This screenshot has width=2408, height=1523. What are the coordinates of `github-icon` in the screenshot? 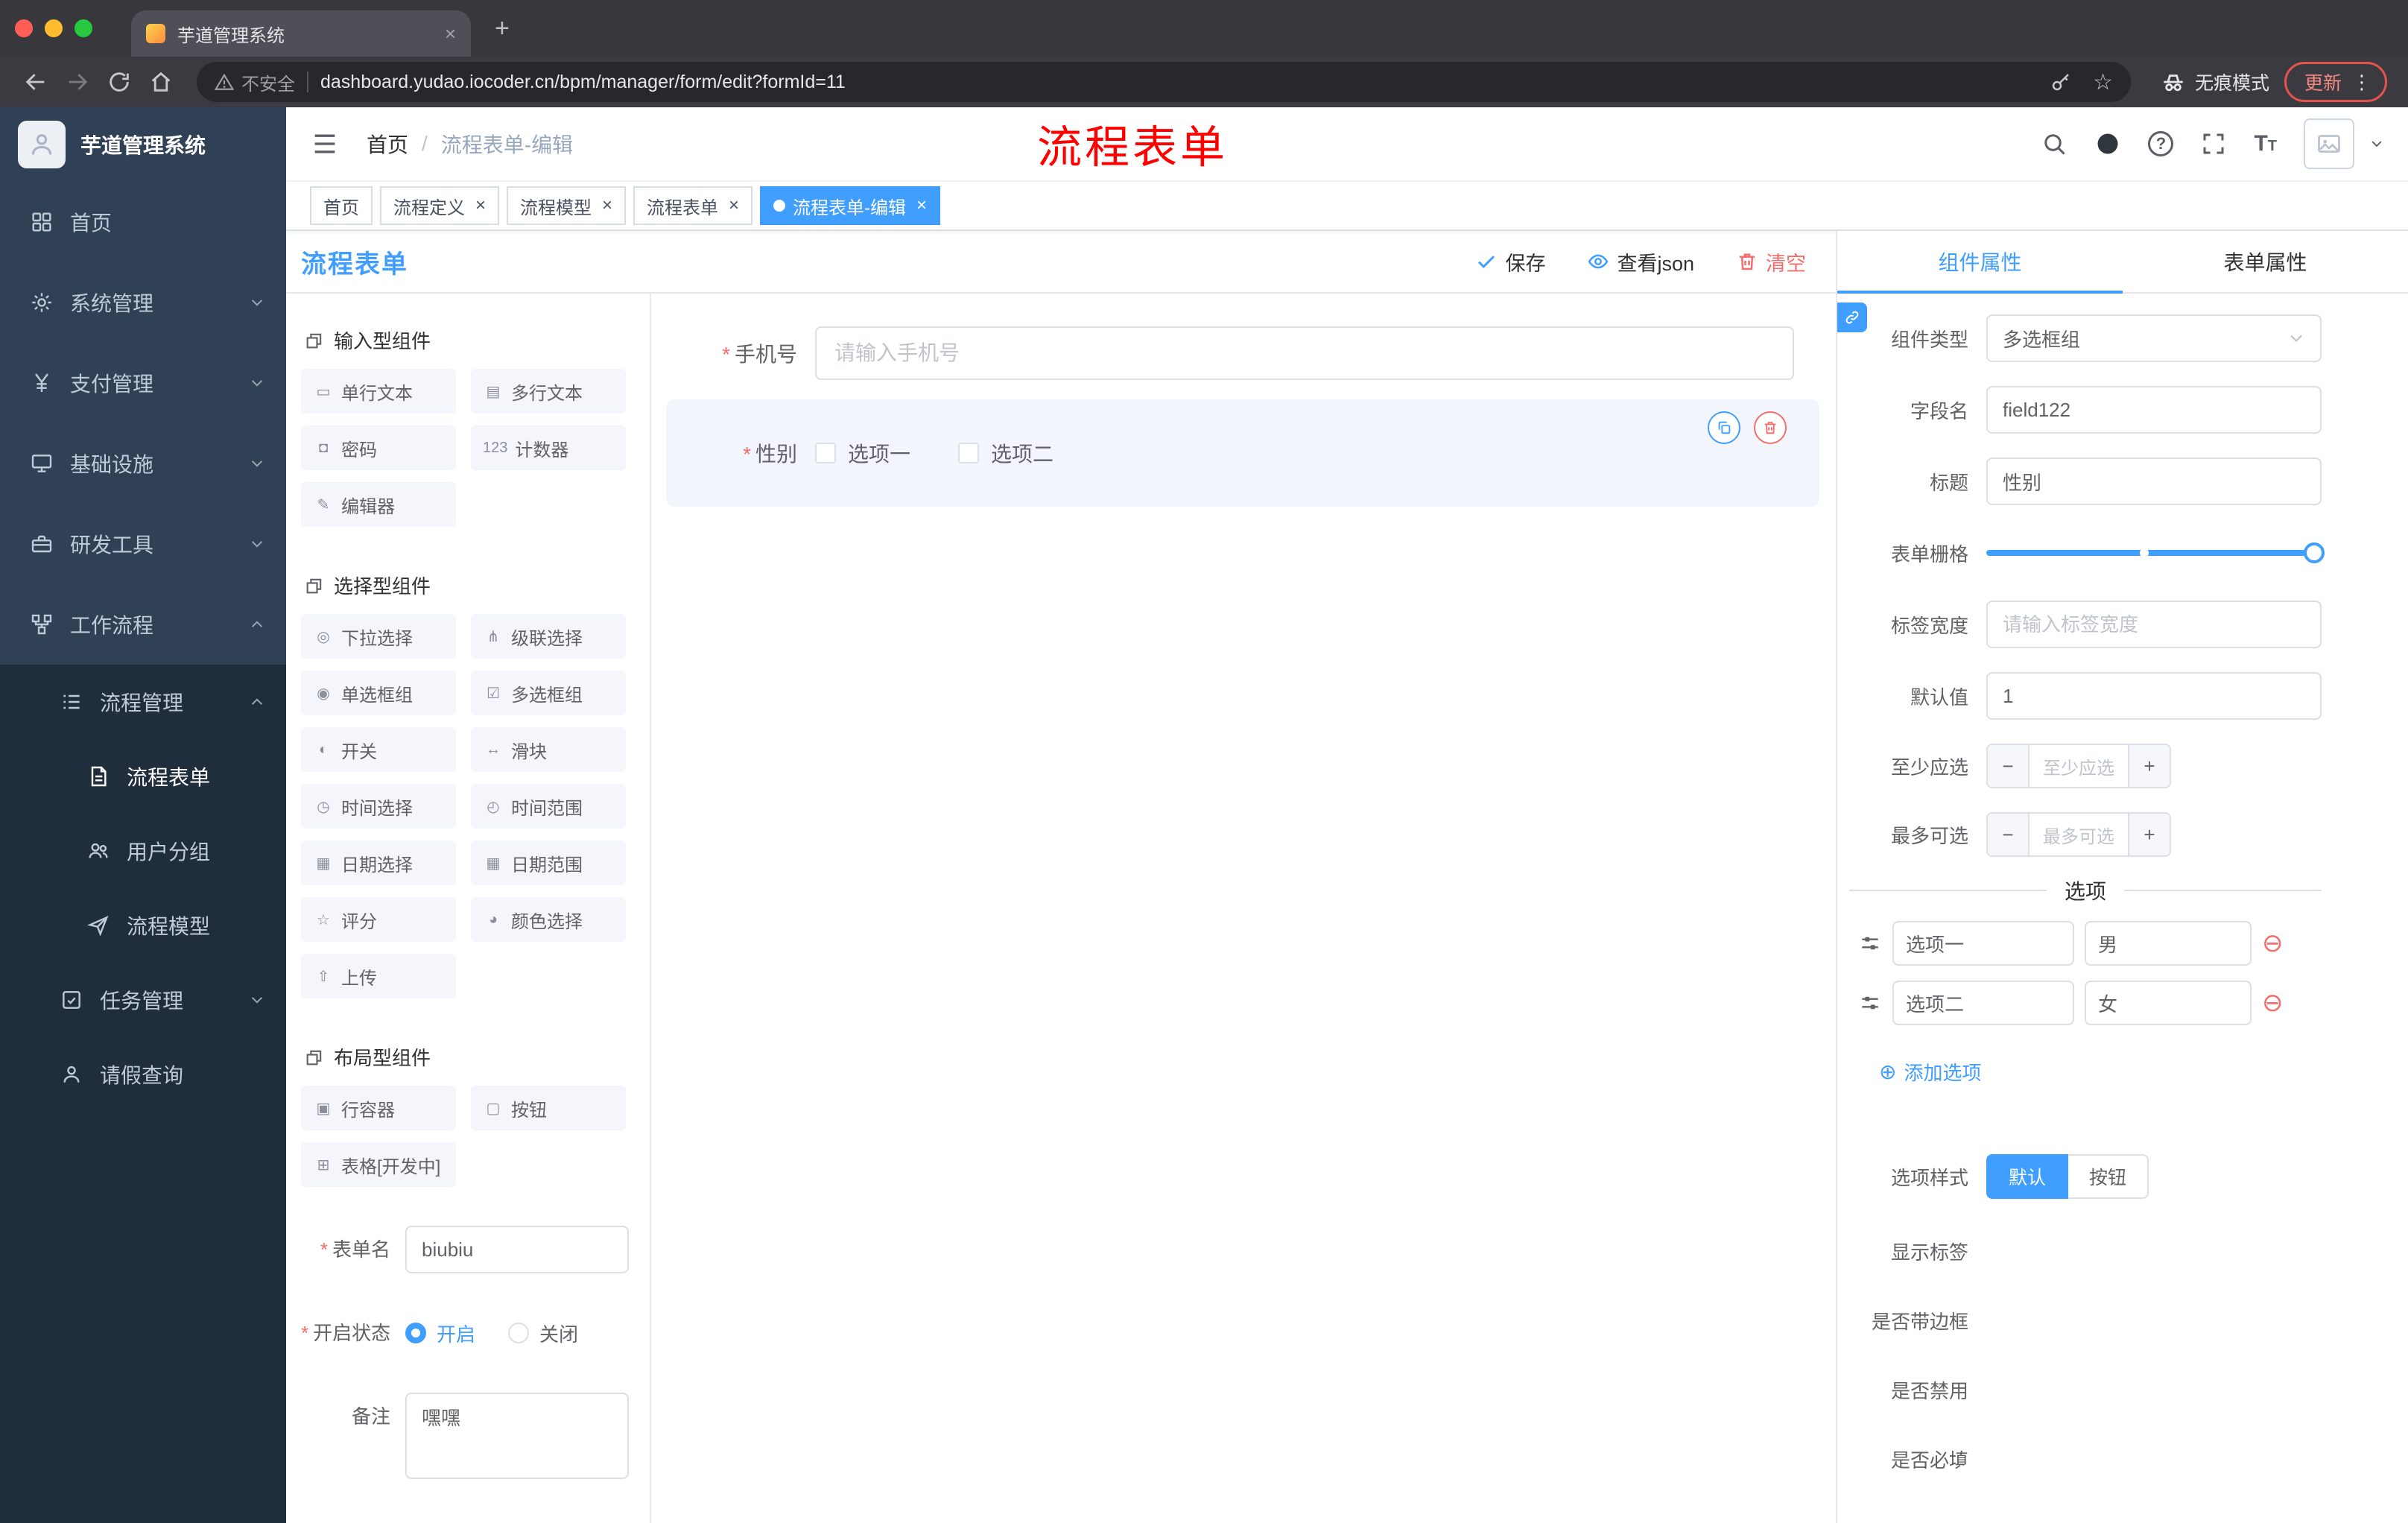 It's located at (2107, 143).